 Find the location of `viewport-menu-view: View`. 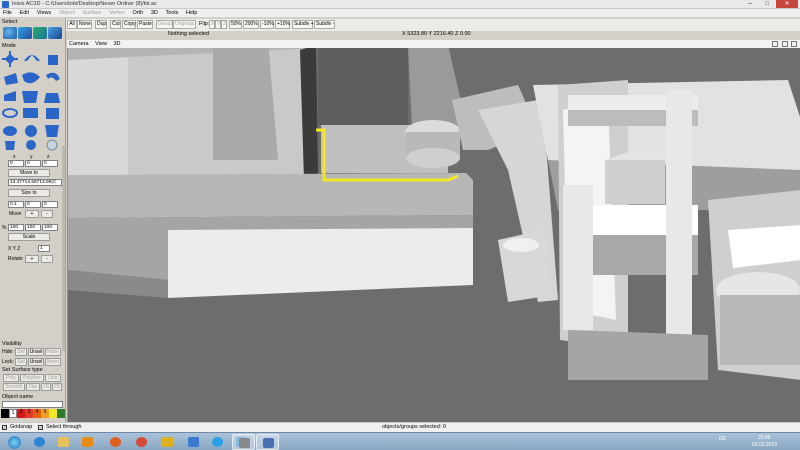

viewport-menu-view: View is located at coordinates (101, 43).